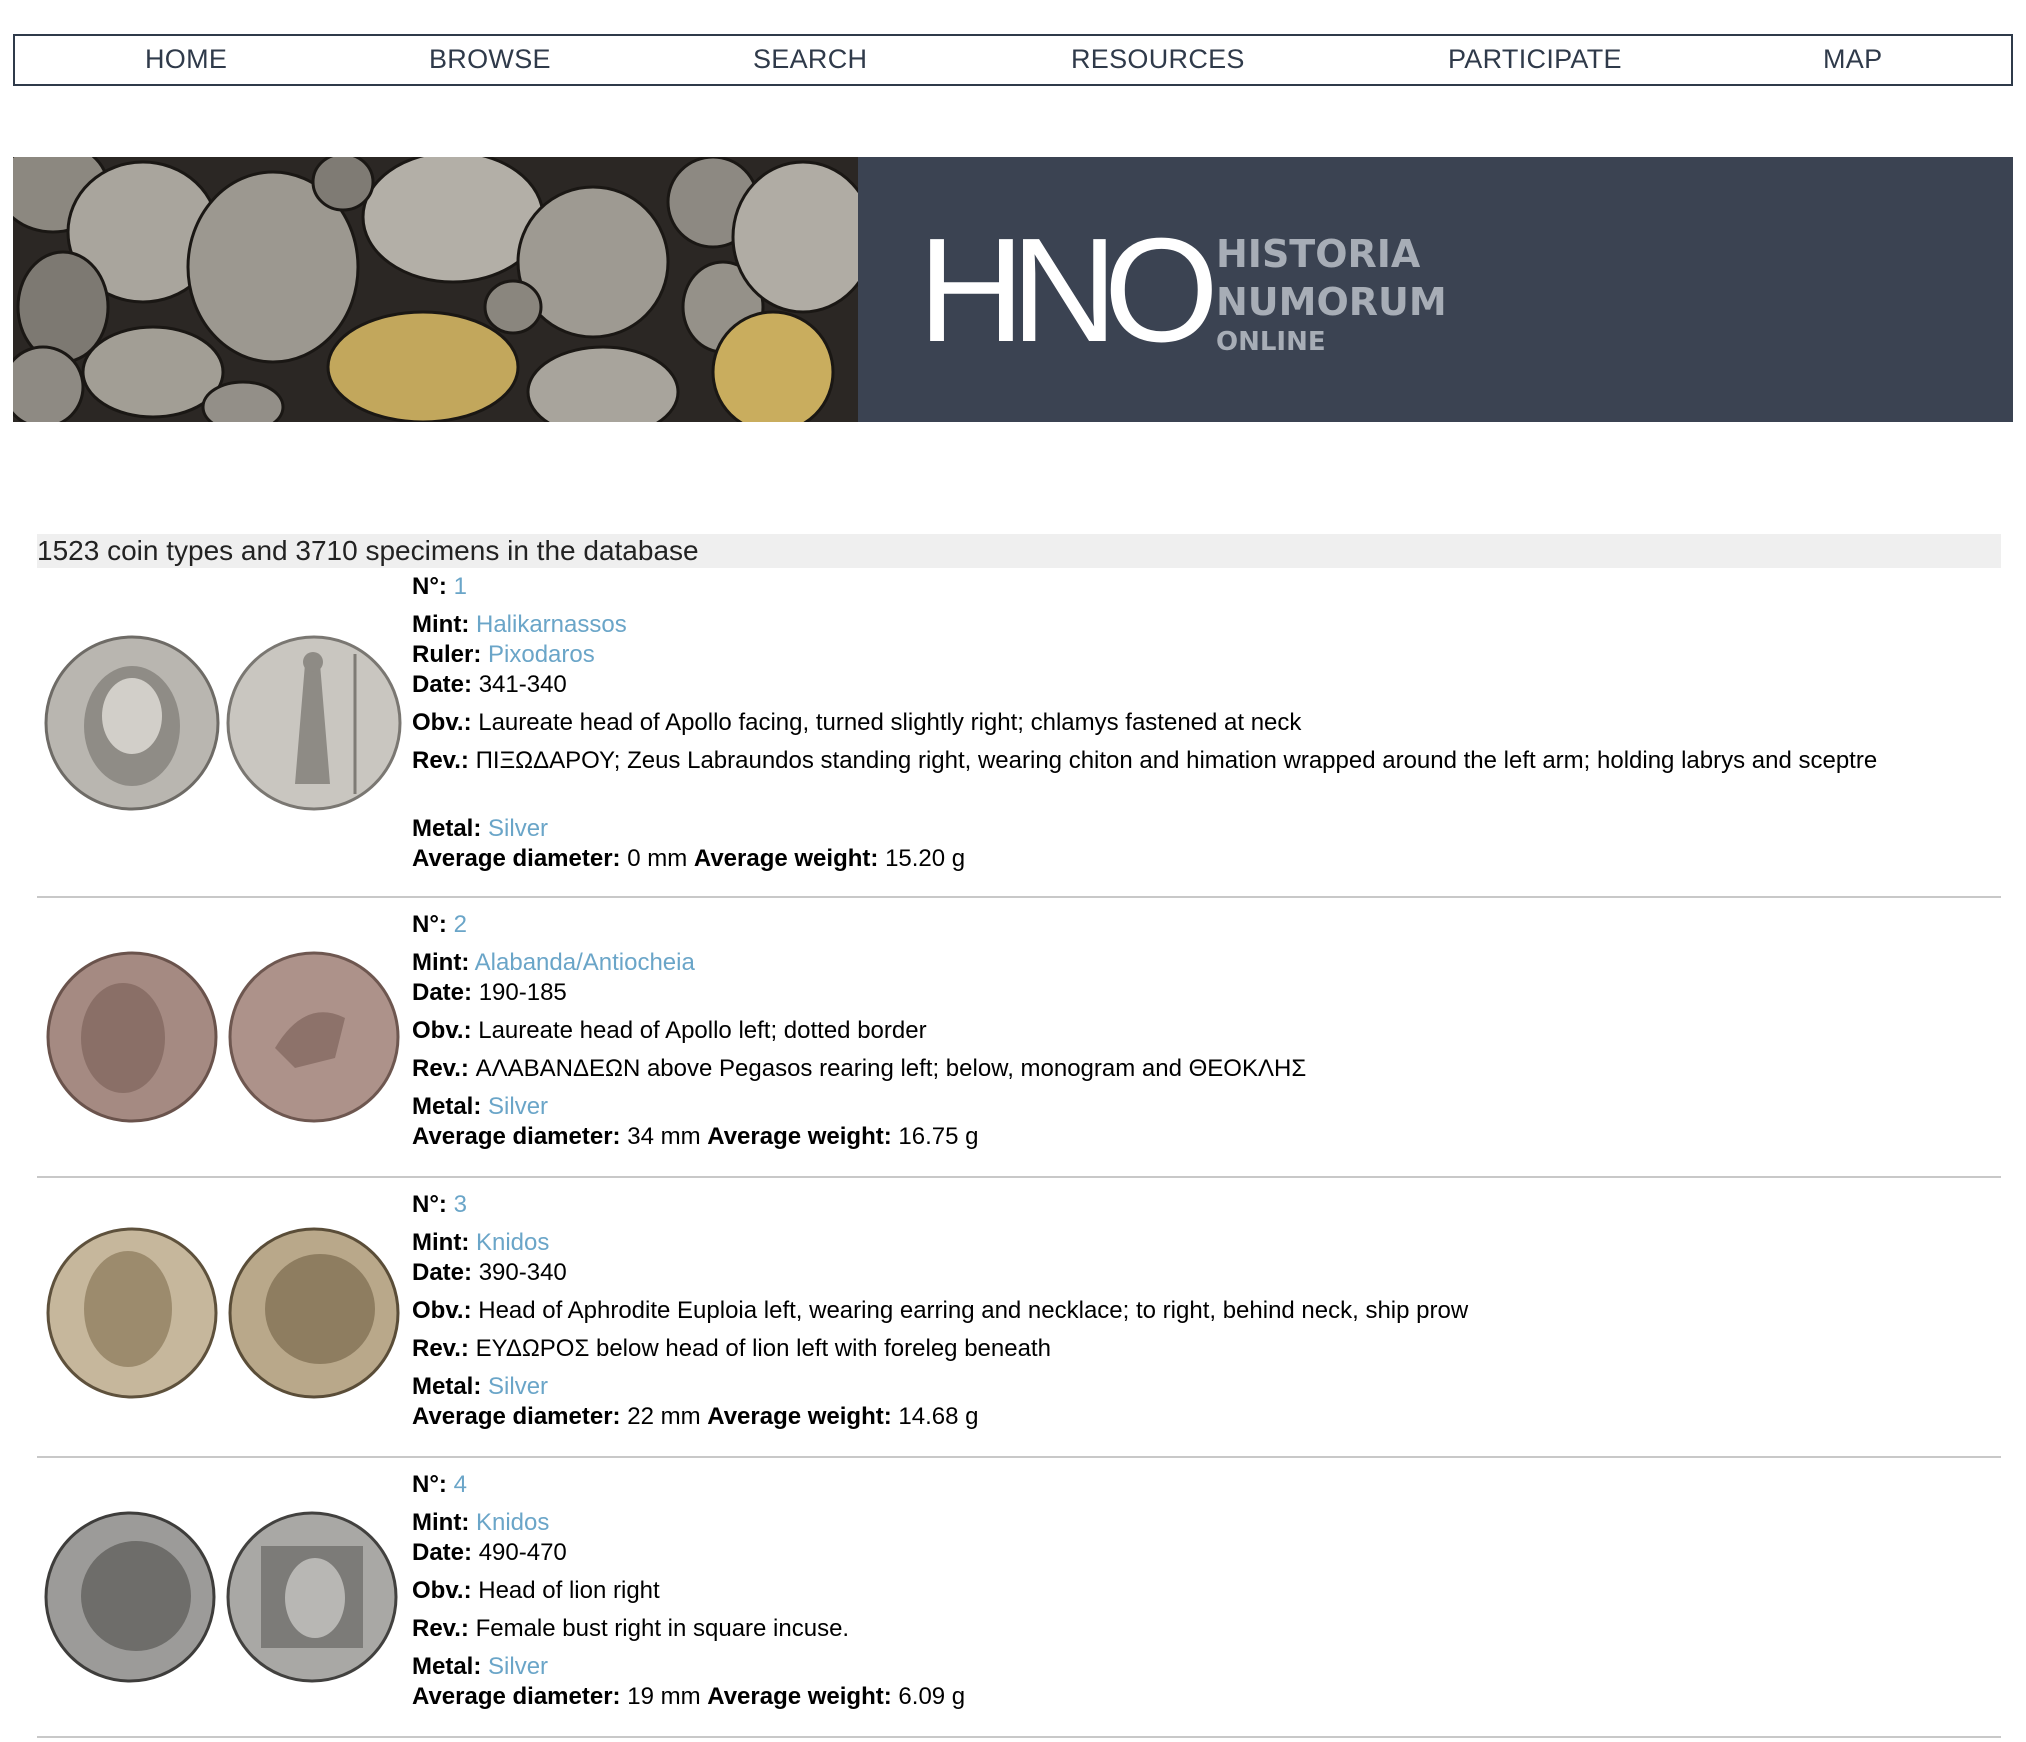 The height and width of the screenshot is (1742, 2026). What do you see at coordinates (1331, 302) in the screenshot?
I see `logo-line-numorum: NUMORUM` at bounding box center [1331, 302].